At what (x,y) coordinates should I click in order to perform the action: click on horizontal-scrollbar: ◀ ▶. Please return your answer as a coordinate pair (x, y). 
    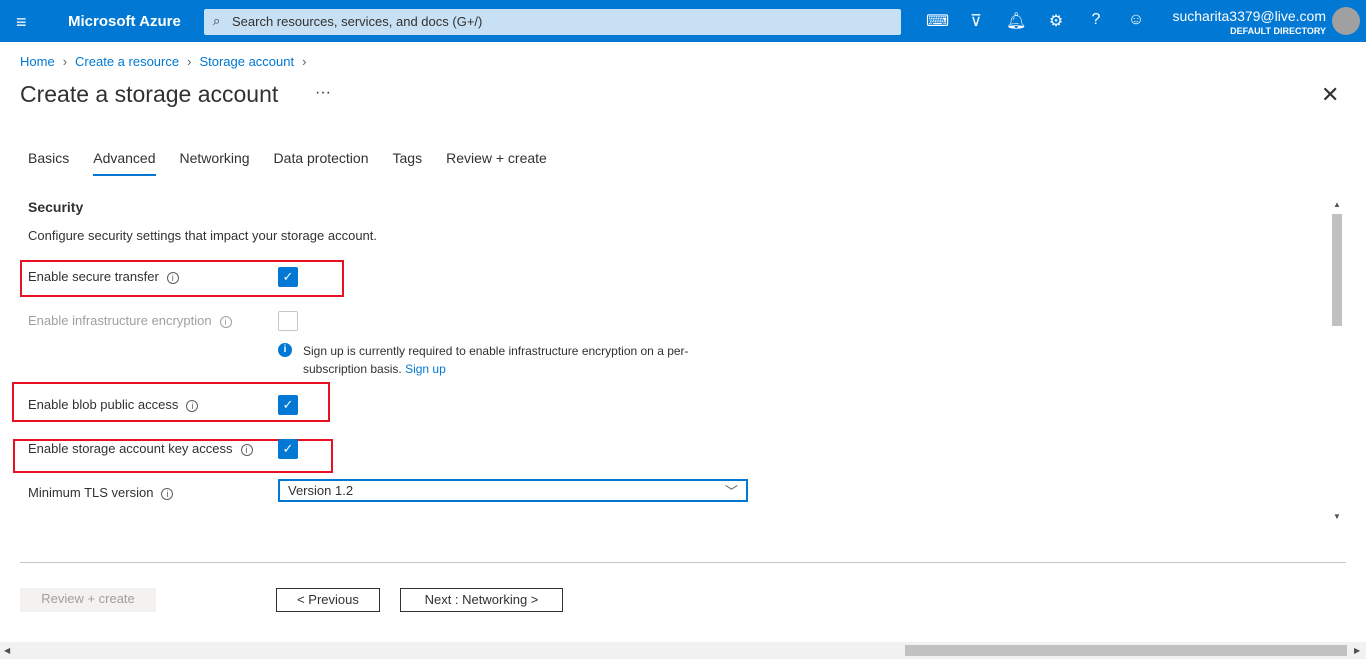
    Looking at the image, I should click on (683, 650).